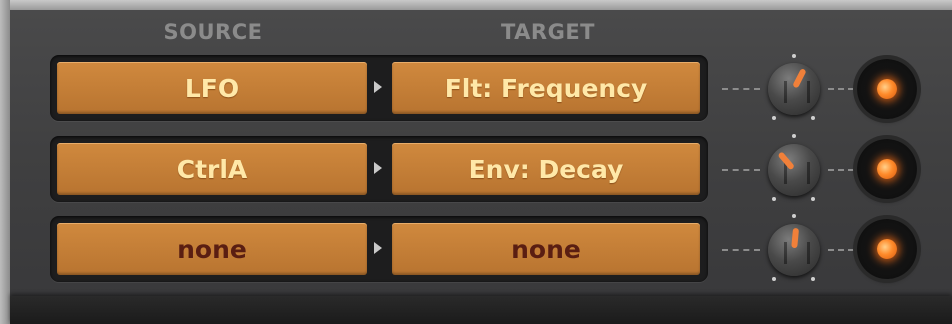 This screenshot has width=952, height=324. I want to click on mod-slot-row-3: none none, so click(379, 249).